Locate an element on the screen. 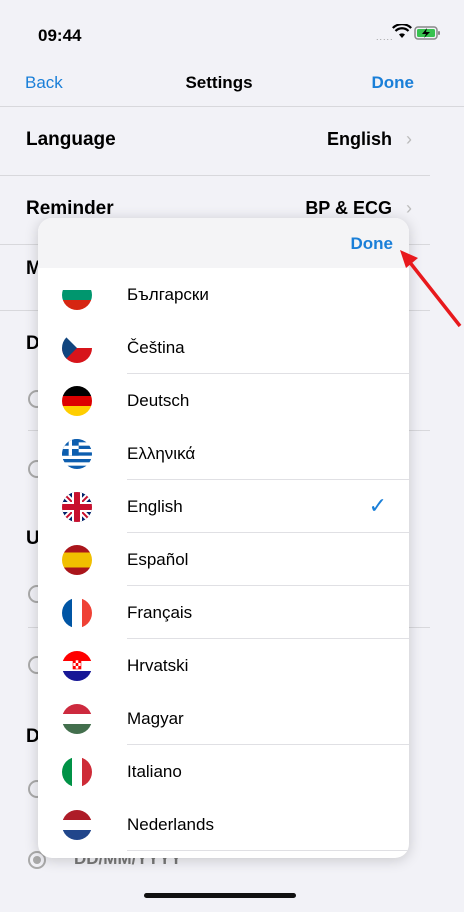 Image resolution: width=464 pixels, height=912 pixels. italy-flag-icon is located at coordinates (77, 772).